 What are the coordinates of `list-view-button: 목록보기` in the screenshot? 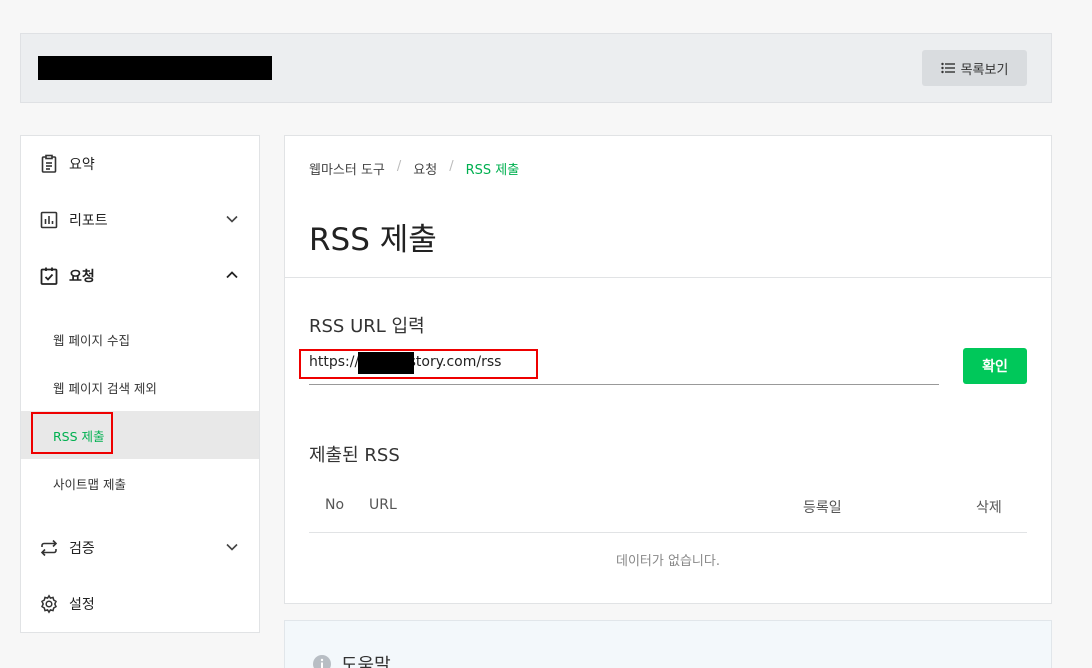 It's located at (974, 68).